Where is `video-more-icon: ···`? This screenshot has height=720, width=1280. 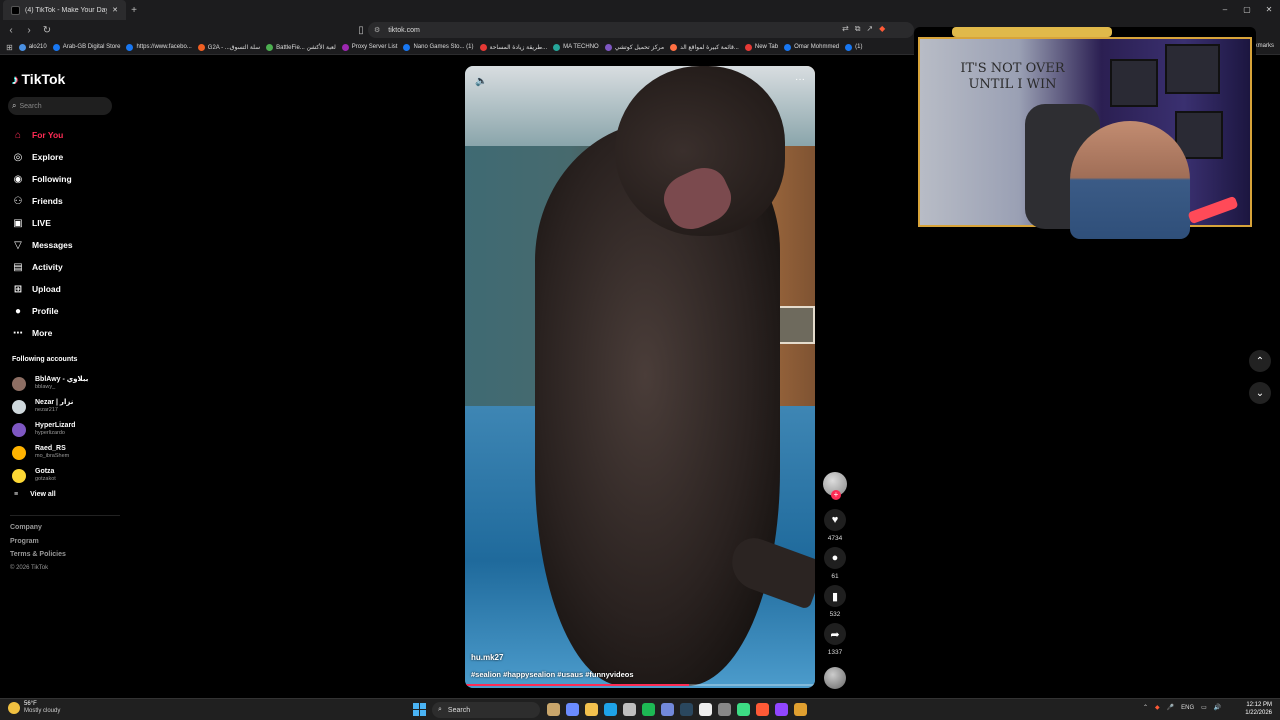
video-more-icon: ··· is located at coordinates (800, 79).